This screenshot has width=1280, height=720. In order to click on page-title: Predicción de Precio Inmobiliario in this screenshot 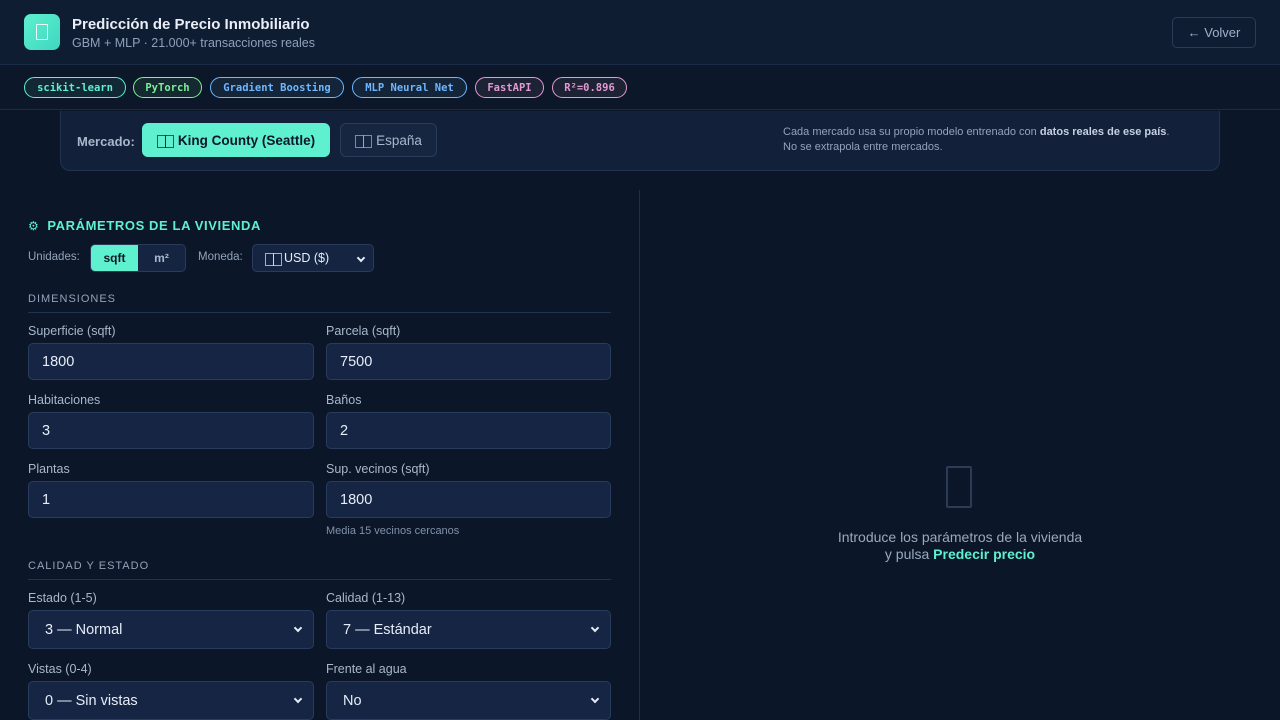, I will do `click(191, 24)`.